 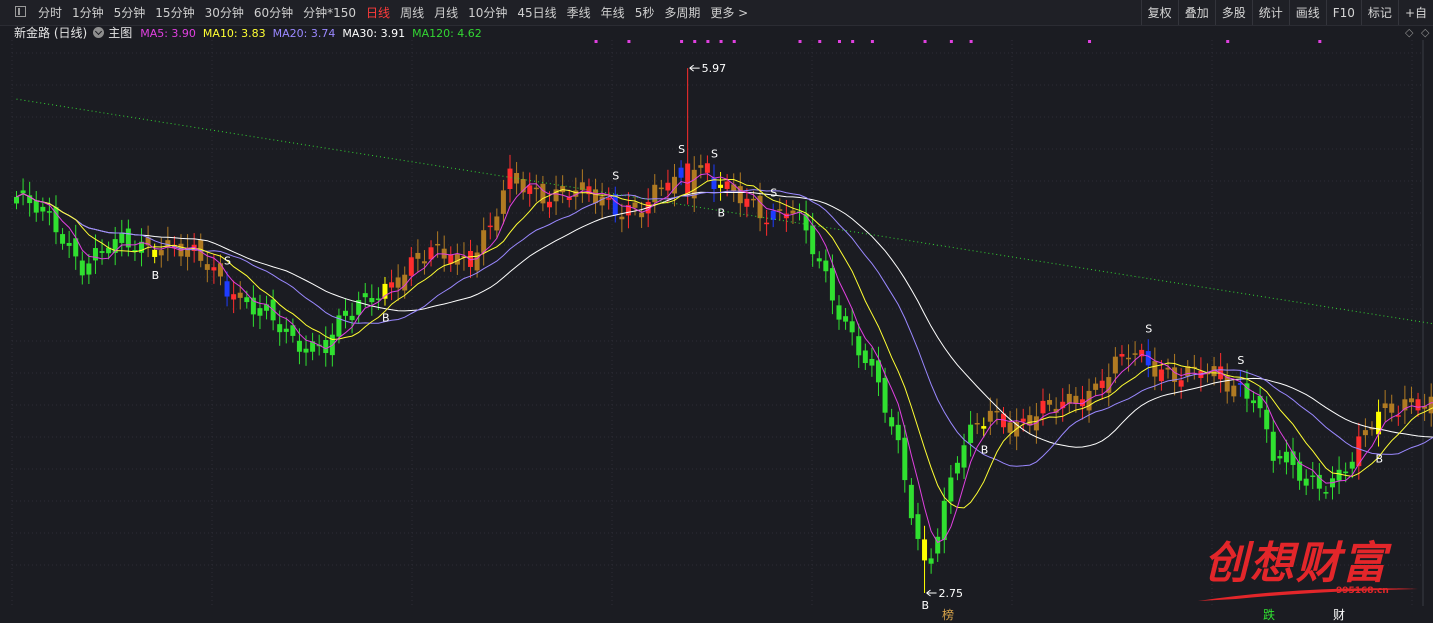 What do you see at coordinates (120, 32) in the screenshot?
I see `main-chart-label: 主图` at bounding box center [120, 32].